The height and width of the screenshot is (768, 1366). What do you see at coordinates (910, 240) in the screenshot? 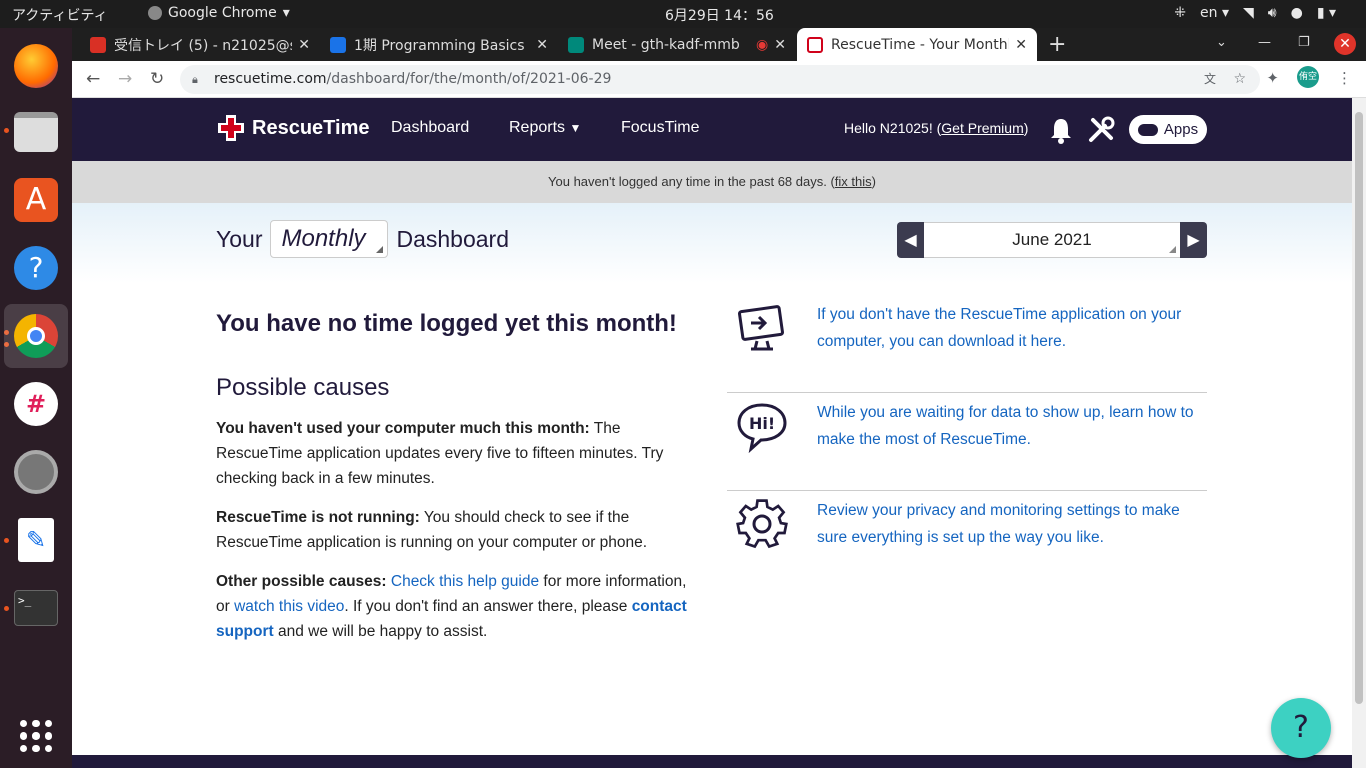
I see `previous-month-button: ◀` at bounding box center [910, 240].